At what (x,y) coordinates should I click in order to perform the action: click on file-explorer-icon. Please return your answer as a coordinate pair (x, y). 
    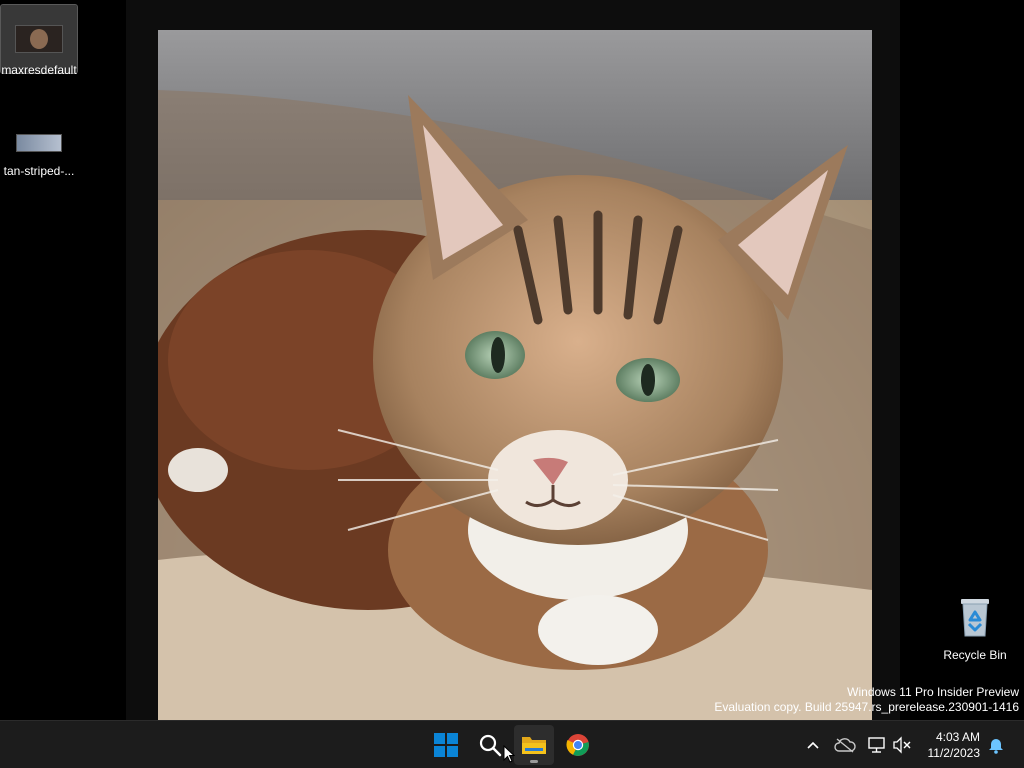
    Looking at the image, I should click on (534, 745).